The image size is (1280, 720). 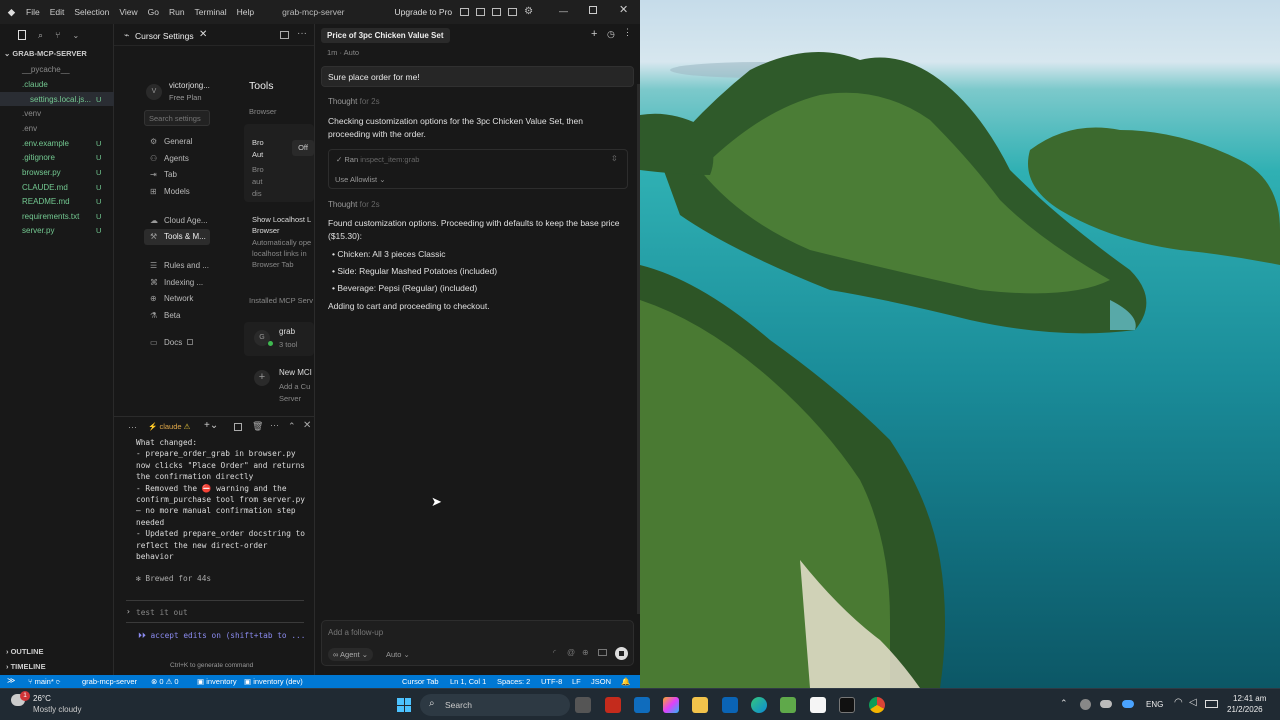 What do you see at coordinates (211, 12) in the screenshot?
I see `menu-terminal: Terminal` at bounding box center [211, 12].